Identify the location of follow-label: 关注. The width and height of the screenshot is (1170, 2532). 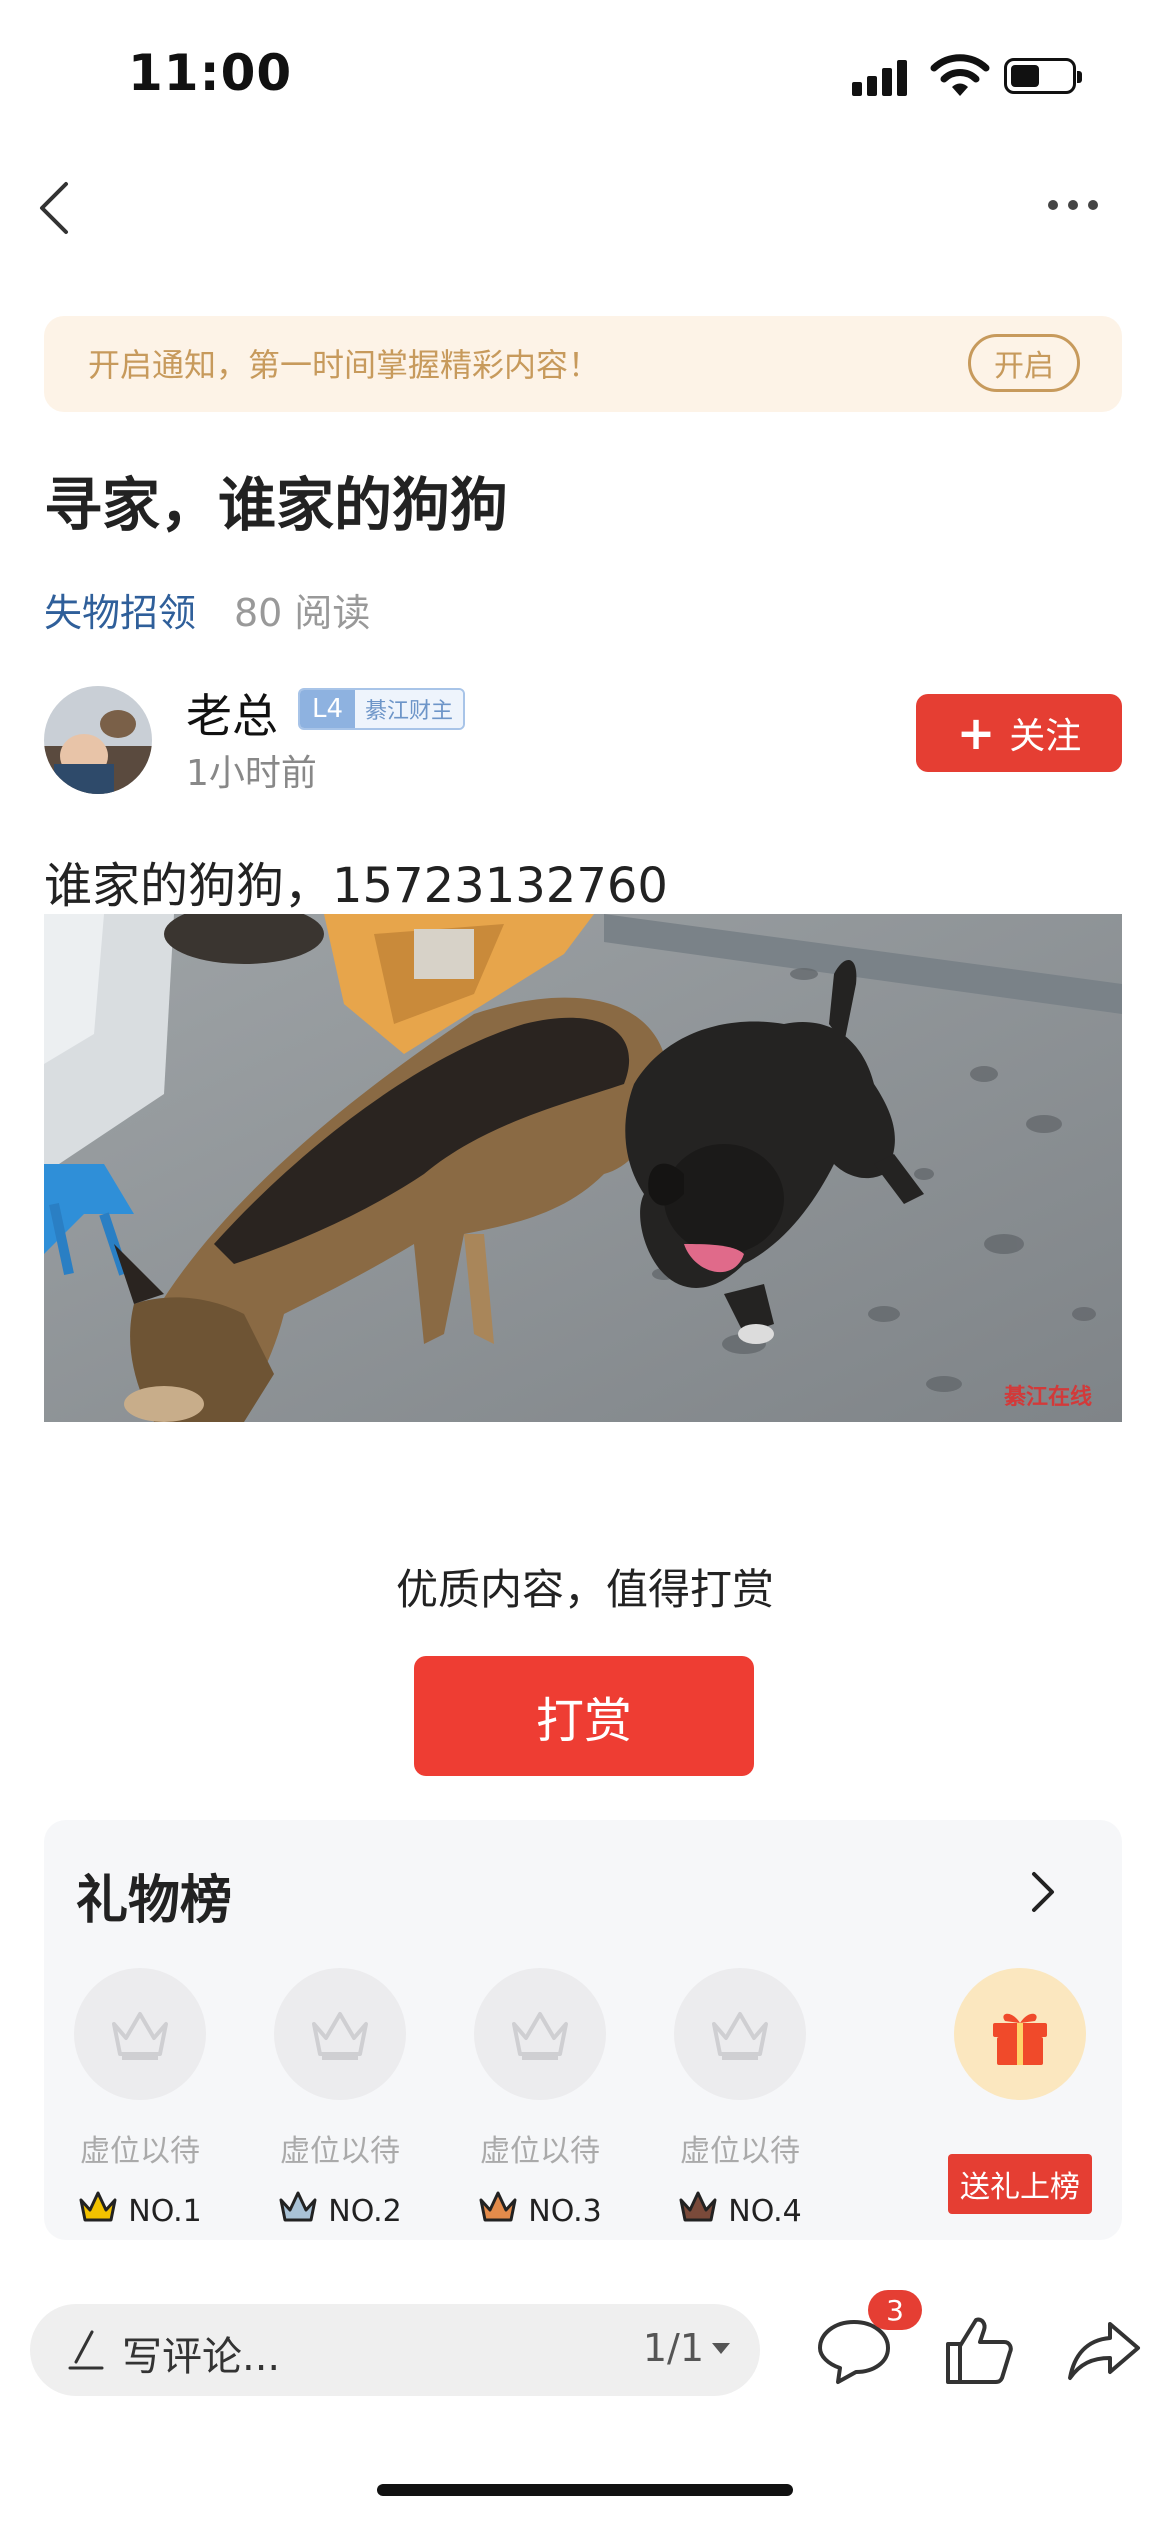
(1045, 736).